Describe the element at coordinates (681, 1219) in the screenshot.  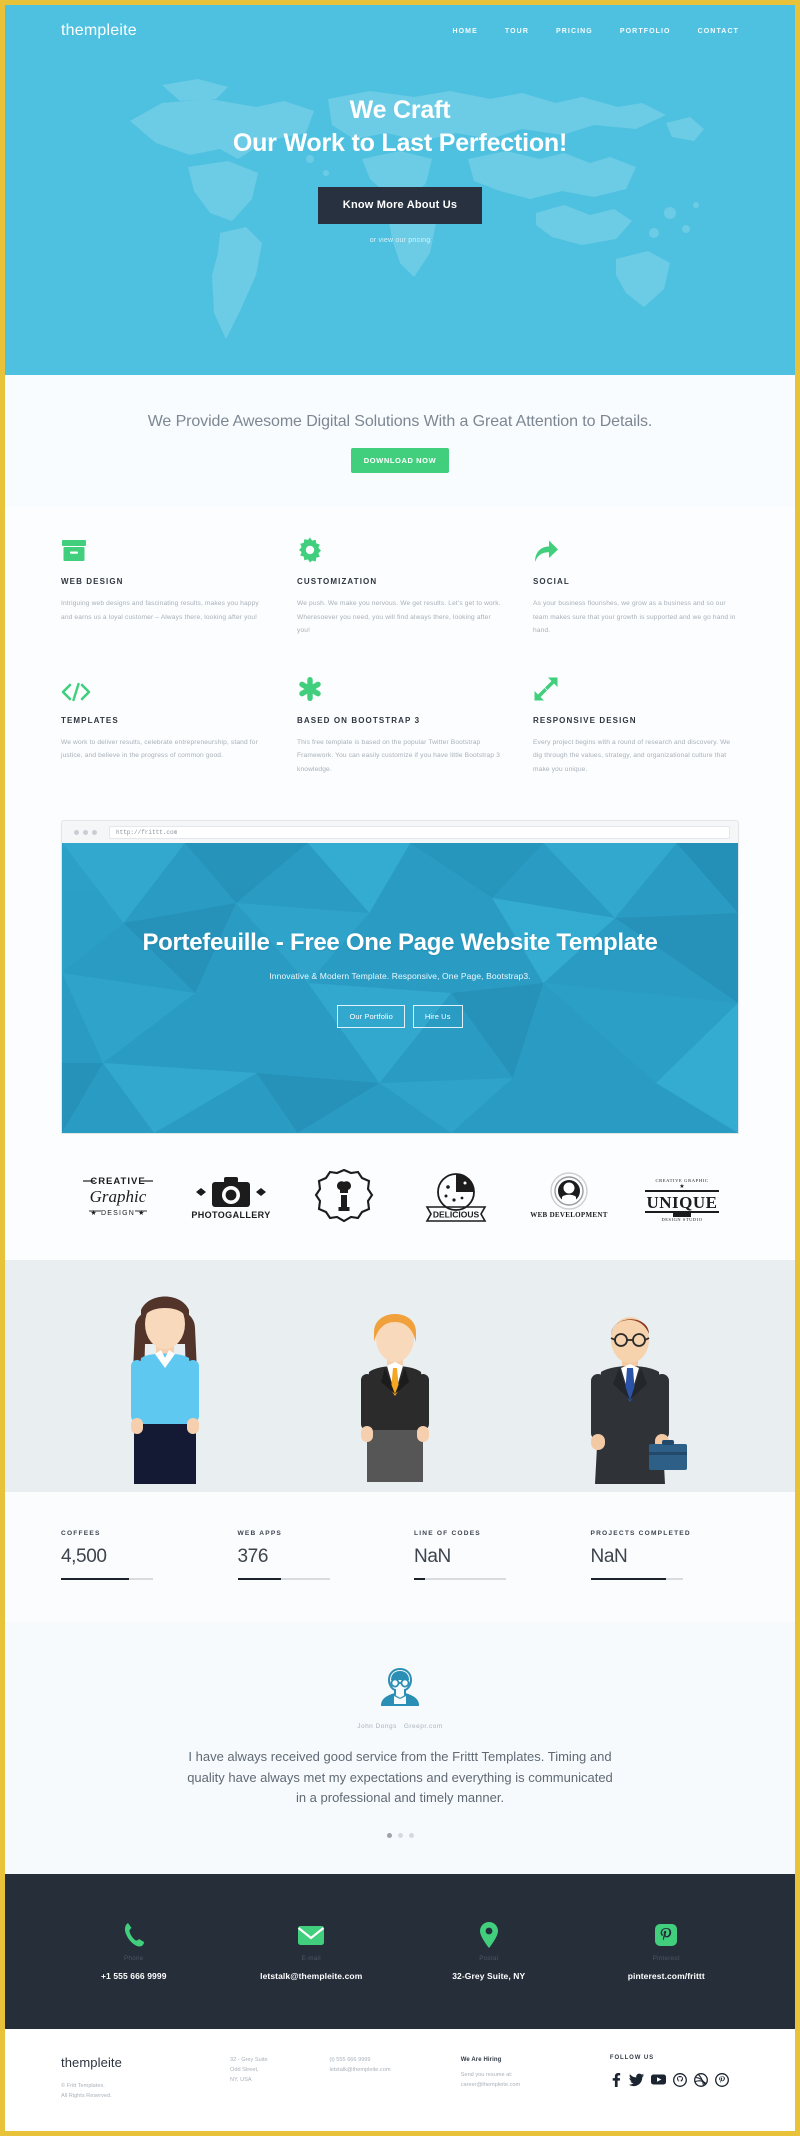
I see `svg-text: DESIGN STUDIO` at that location.